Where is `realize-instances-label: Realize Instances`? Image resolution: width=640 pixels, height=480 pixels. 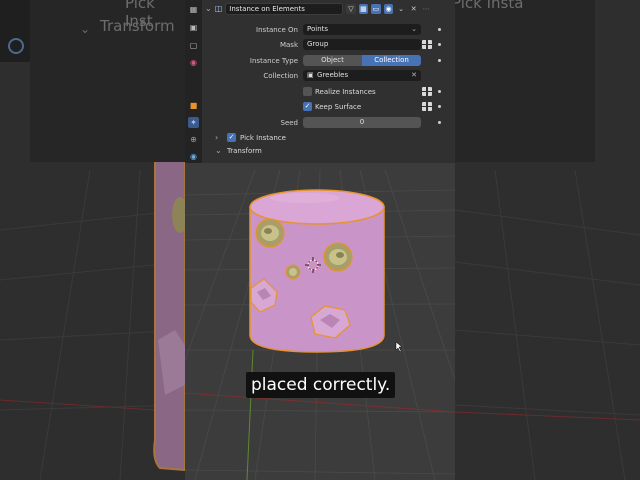 realize-instances-label: Realize Instances is located at coordinates (345, 92).